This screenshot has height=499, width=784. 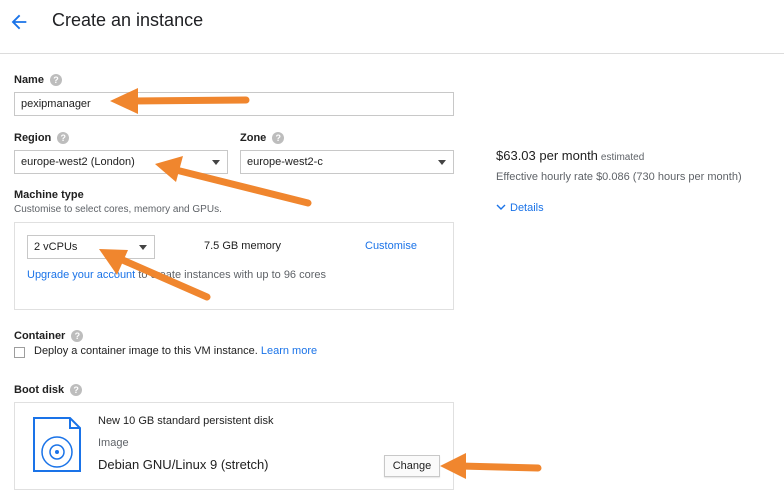 I want to click on boot-disk-image: Debian GNU/Linux 9 (stretch), so click(x=183, y=464).